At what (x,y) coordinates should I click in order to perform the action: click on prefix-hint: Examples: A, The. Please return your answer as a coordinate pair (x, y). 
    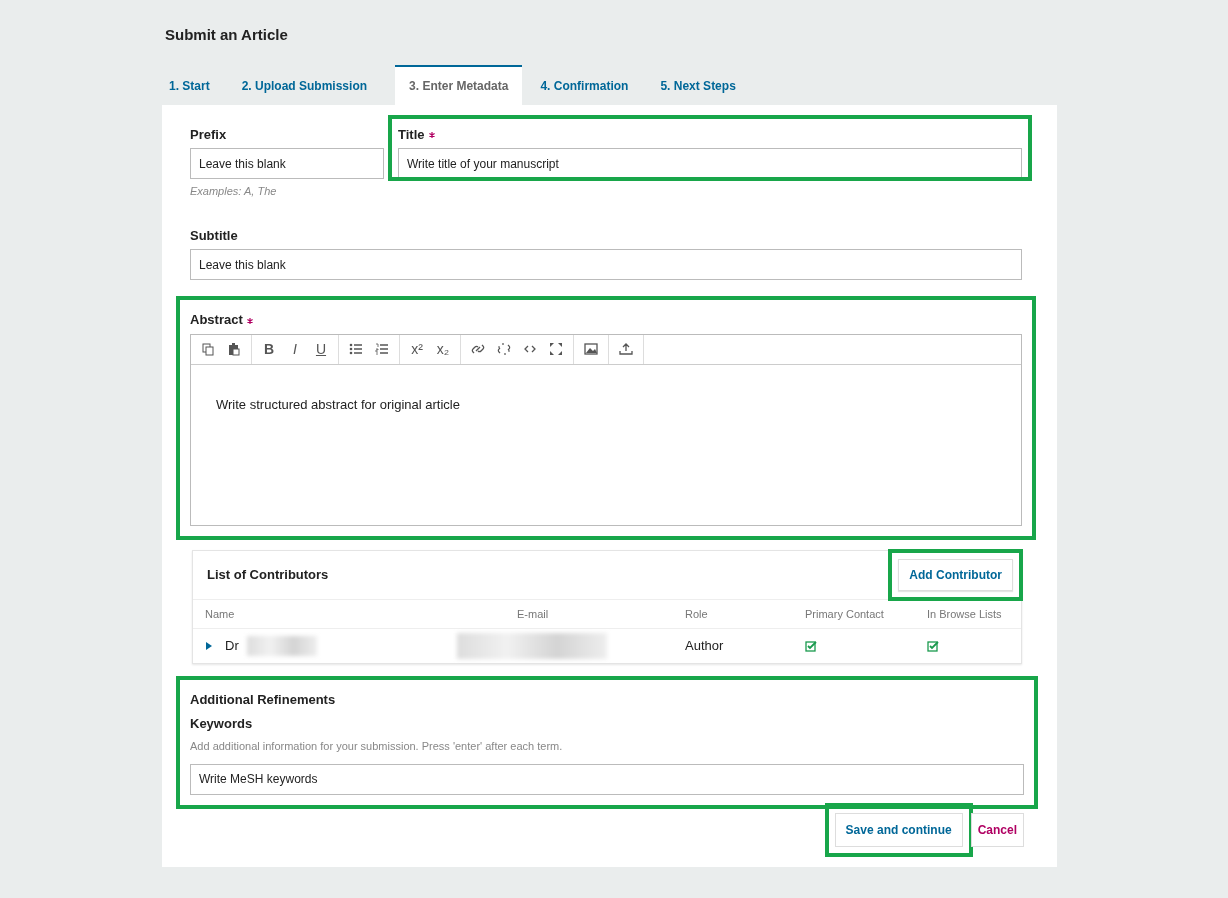
    Looking at the image, I should click on (234, 191).